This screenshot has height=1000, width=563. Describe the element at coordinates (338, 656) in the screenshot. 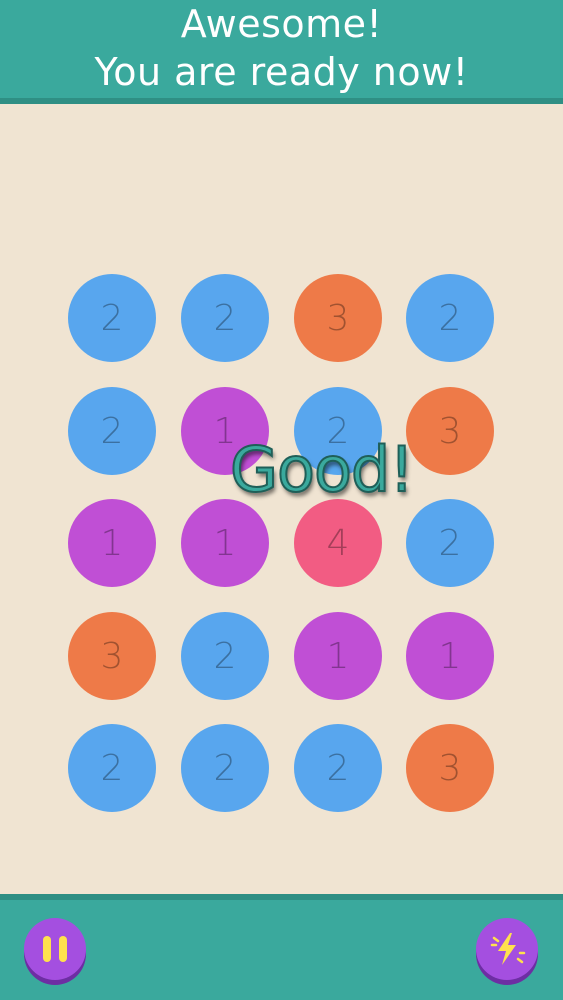

I see `tile-r4-c3: 1` at that location.